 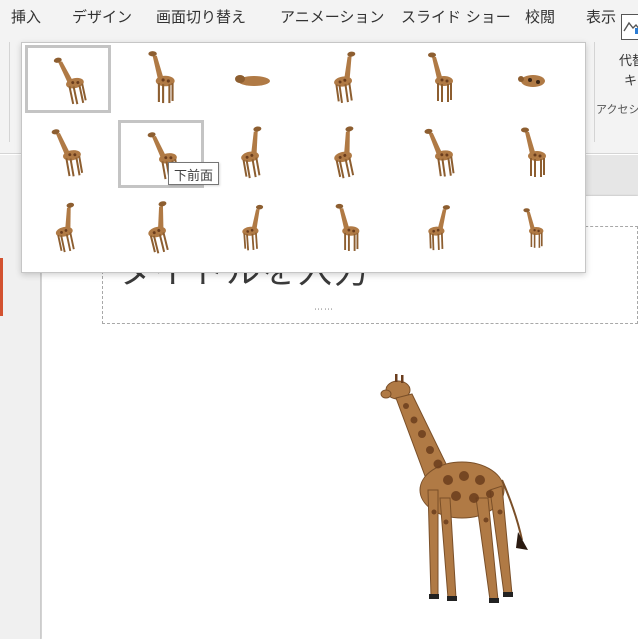 What do you see at coordinates (540, 16) in the screenshot?
I see `tab-review: 校閲` at bounding box center [540, 16].